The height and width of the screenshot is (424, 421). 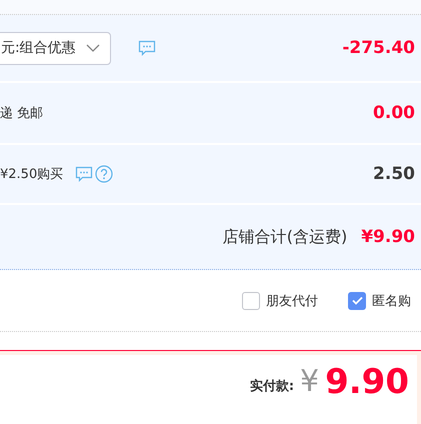 I want to click on chevron-down-icon, so click(x=93, y=48).